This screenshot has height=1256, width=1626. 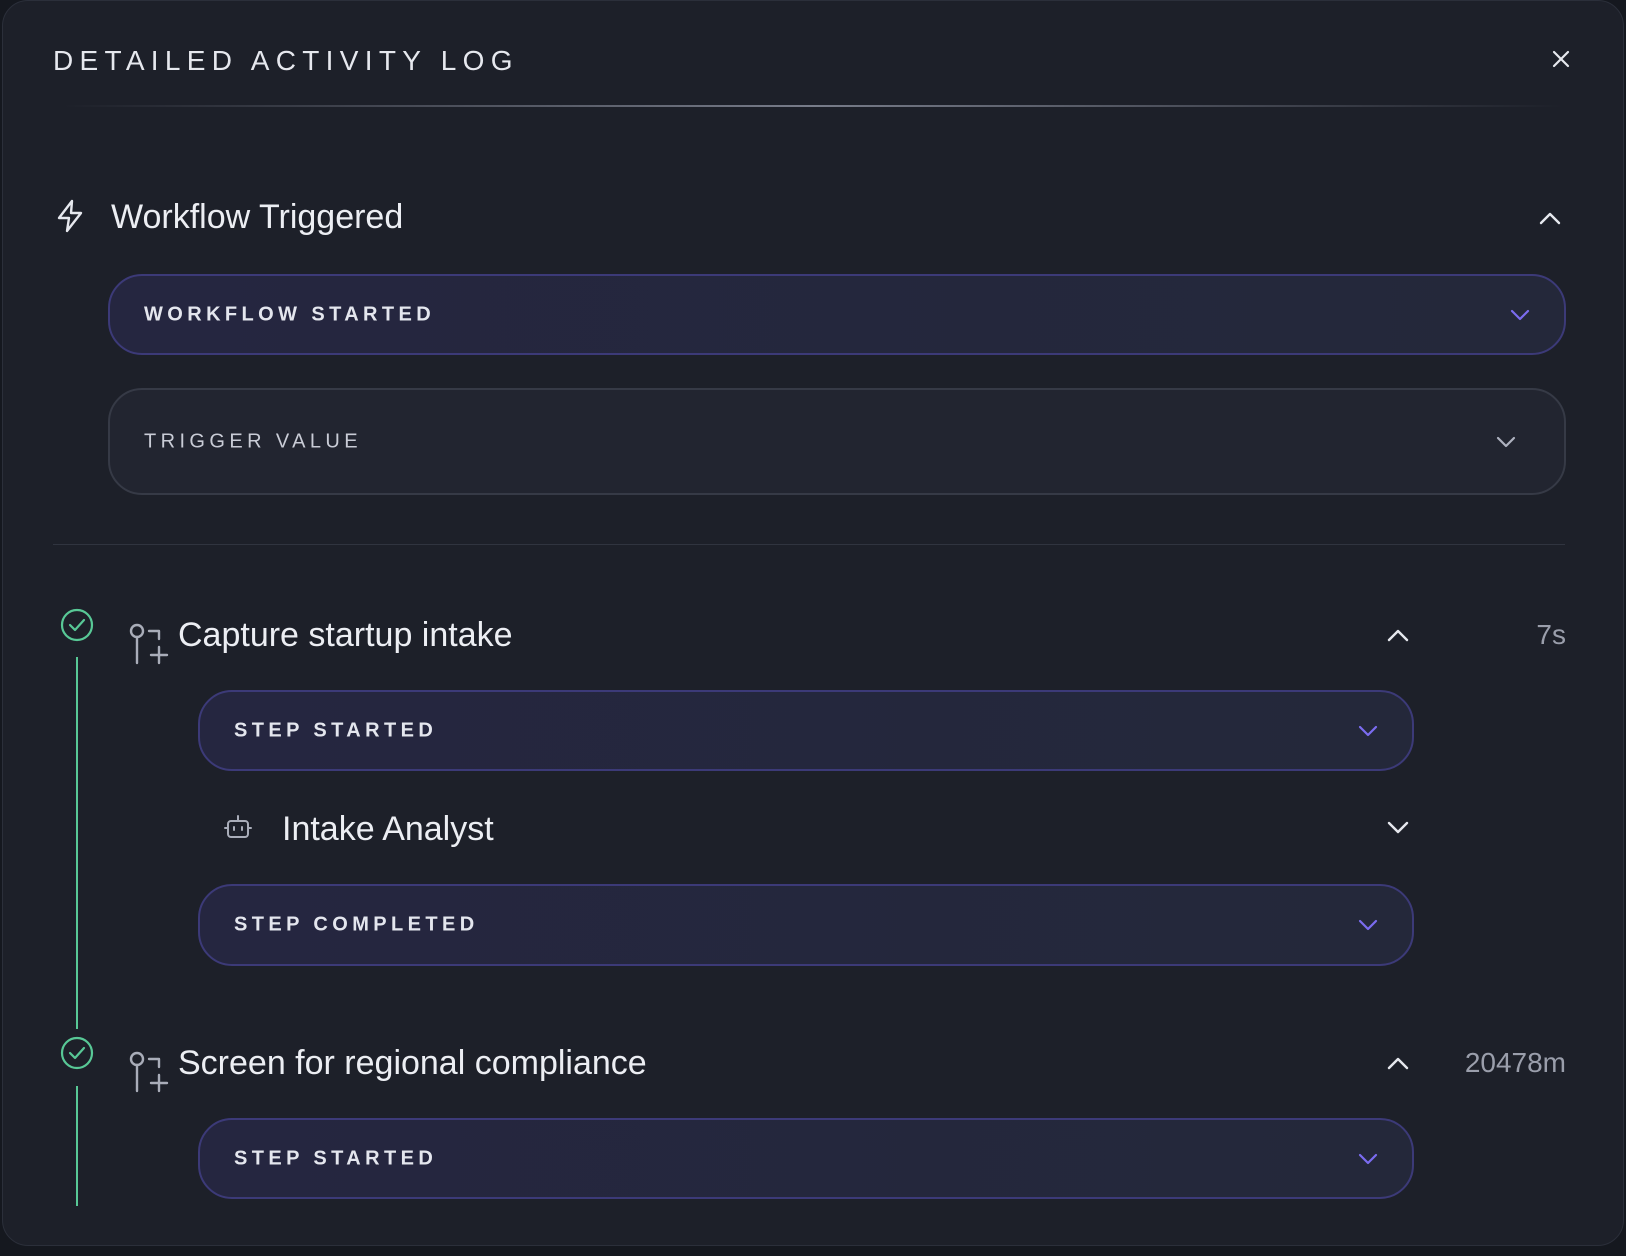 I want to click on step-header: Screen for regional compliance, so click(x=412, y=1063).